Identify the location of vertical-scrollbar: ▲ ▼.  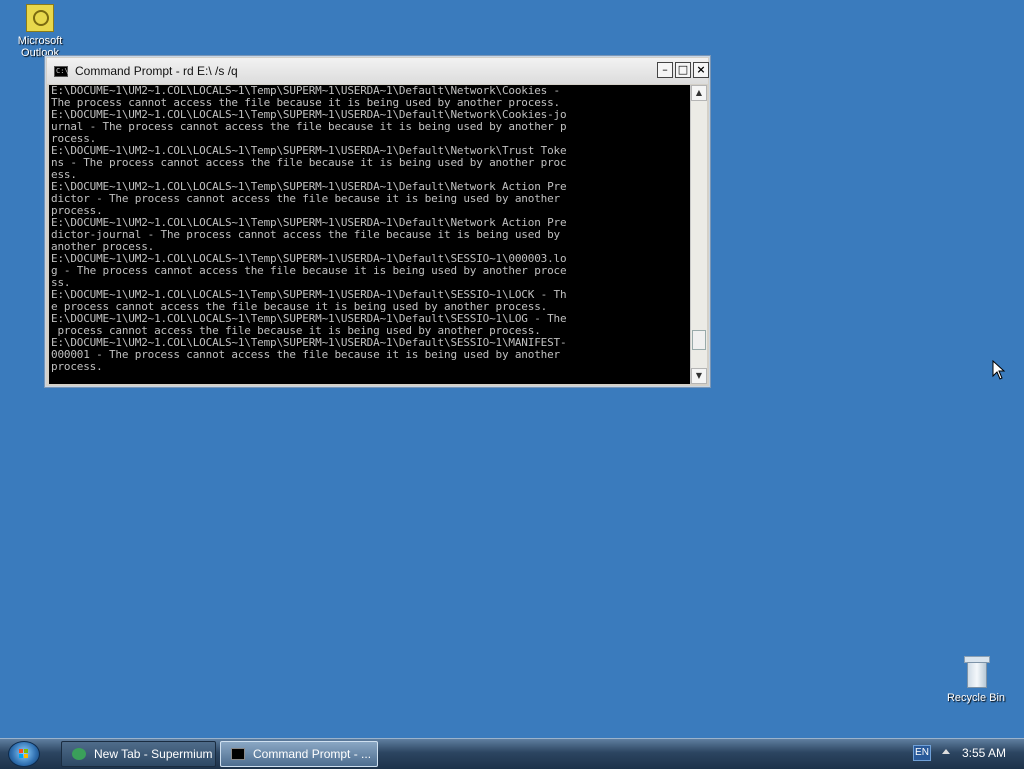
(698, 234).